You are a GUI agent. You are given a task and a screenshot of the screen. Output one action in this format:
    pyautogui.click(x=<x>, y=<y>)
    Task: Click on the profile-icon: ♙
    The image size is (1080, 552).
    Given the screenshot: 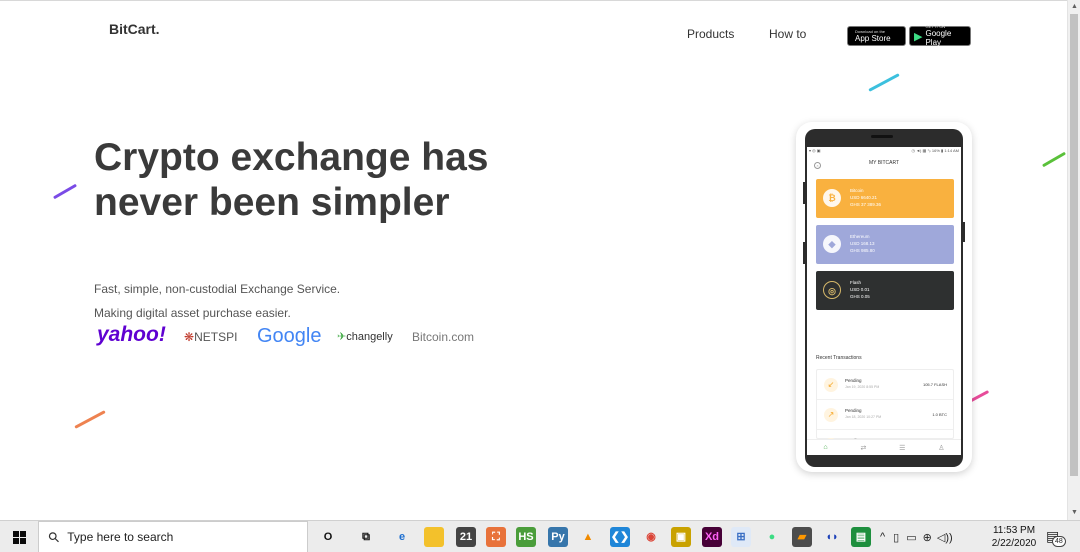 What is the action you would take?
    pyautogui.click(x=941, y=448)
    